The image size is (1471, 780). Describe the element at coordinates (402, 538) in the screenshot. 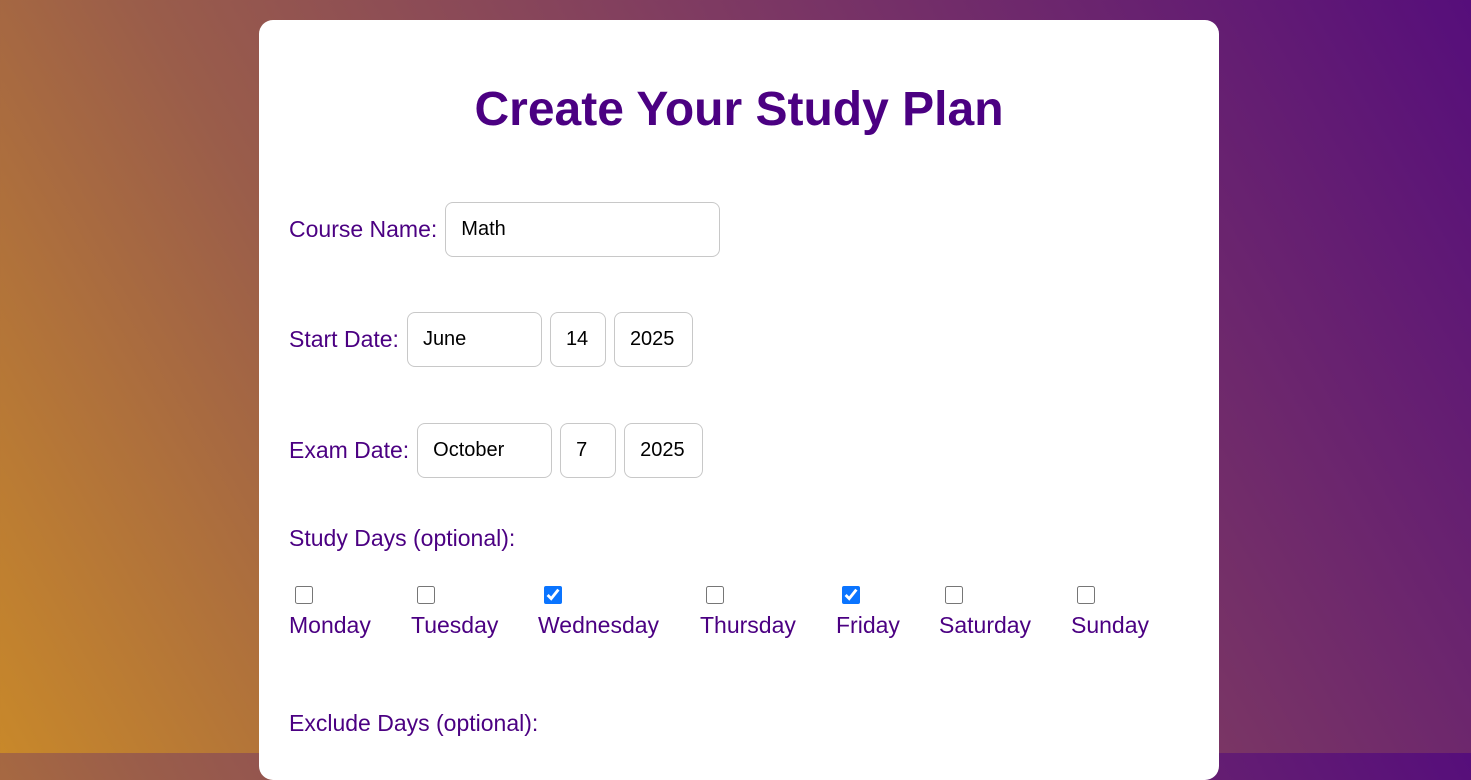

I see `study-days-label: Study Days (optional):` at that location.